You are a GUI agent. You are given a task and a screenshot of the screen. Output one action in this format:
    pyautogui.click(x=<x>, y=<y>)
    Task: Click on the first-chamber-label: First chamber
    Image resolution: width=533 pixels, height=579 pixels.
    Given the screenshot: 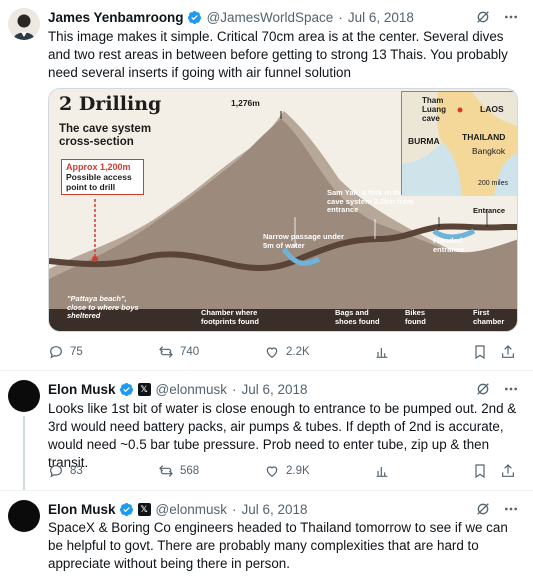 What is the action you would take?
    pyautogui.click(x=489, y=317)
    